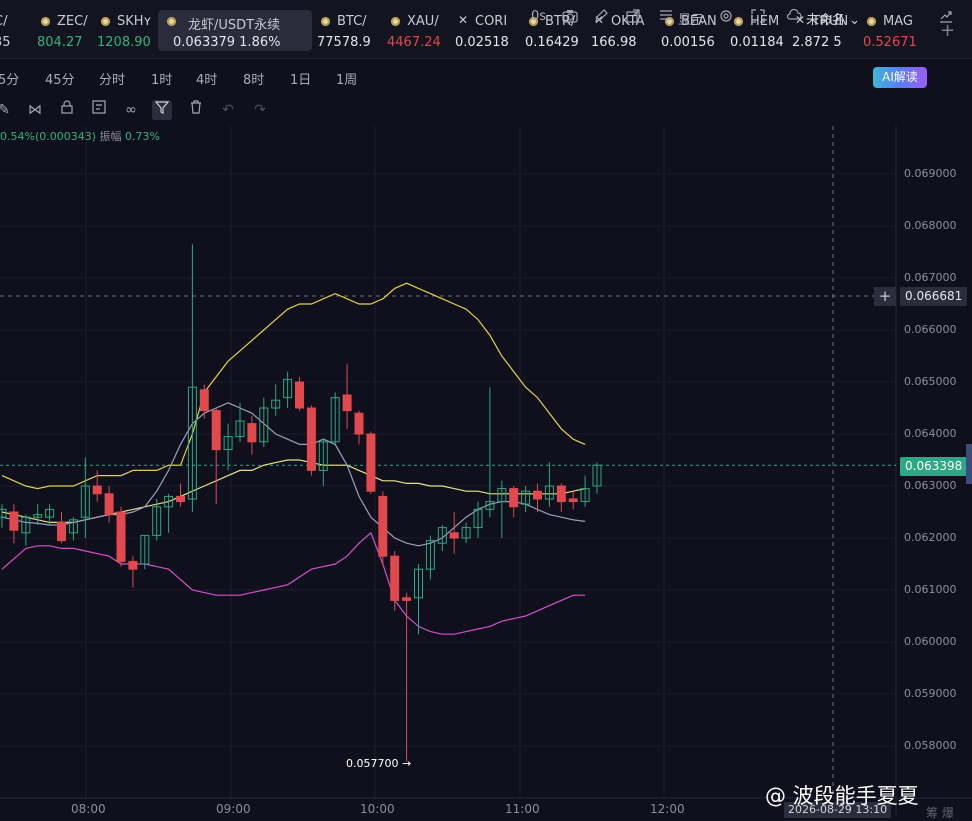 This screenshot has width=972, height=821. Describe the element at coordinates (134, 21) in the screenshot. I see `ticker-symbol: SKHʏ` at that location.